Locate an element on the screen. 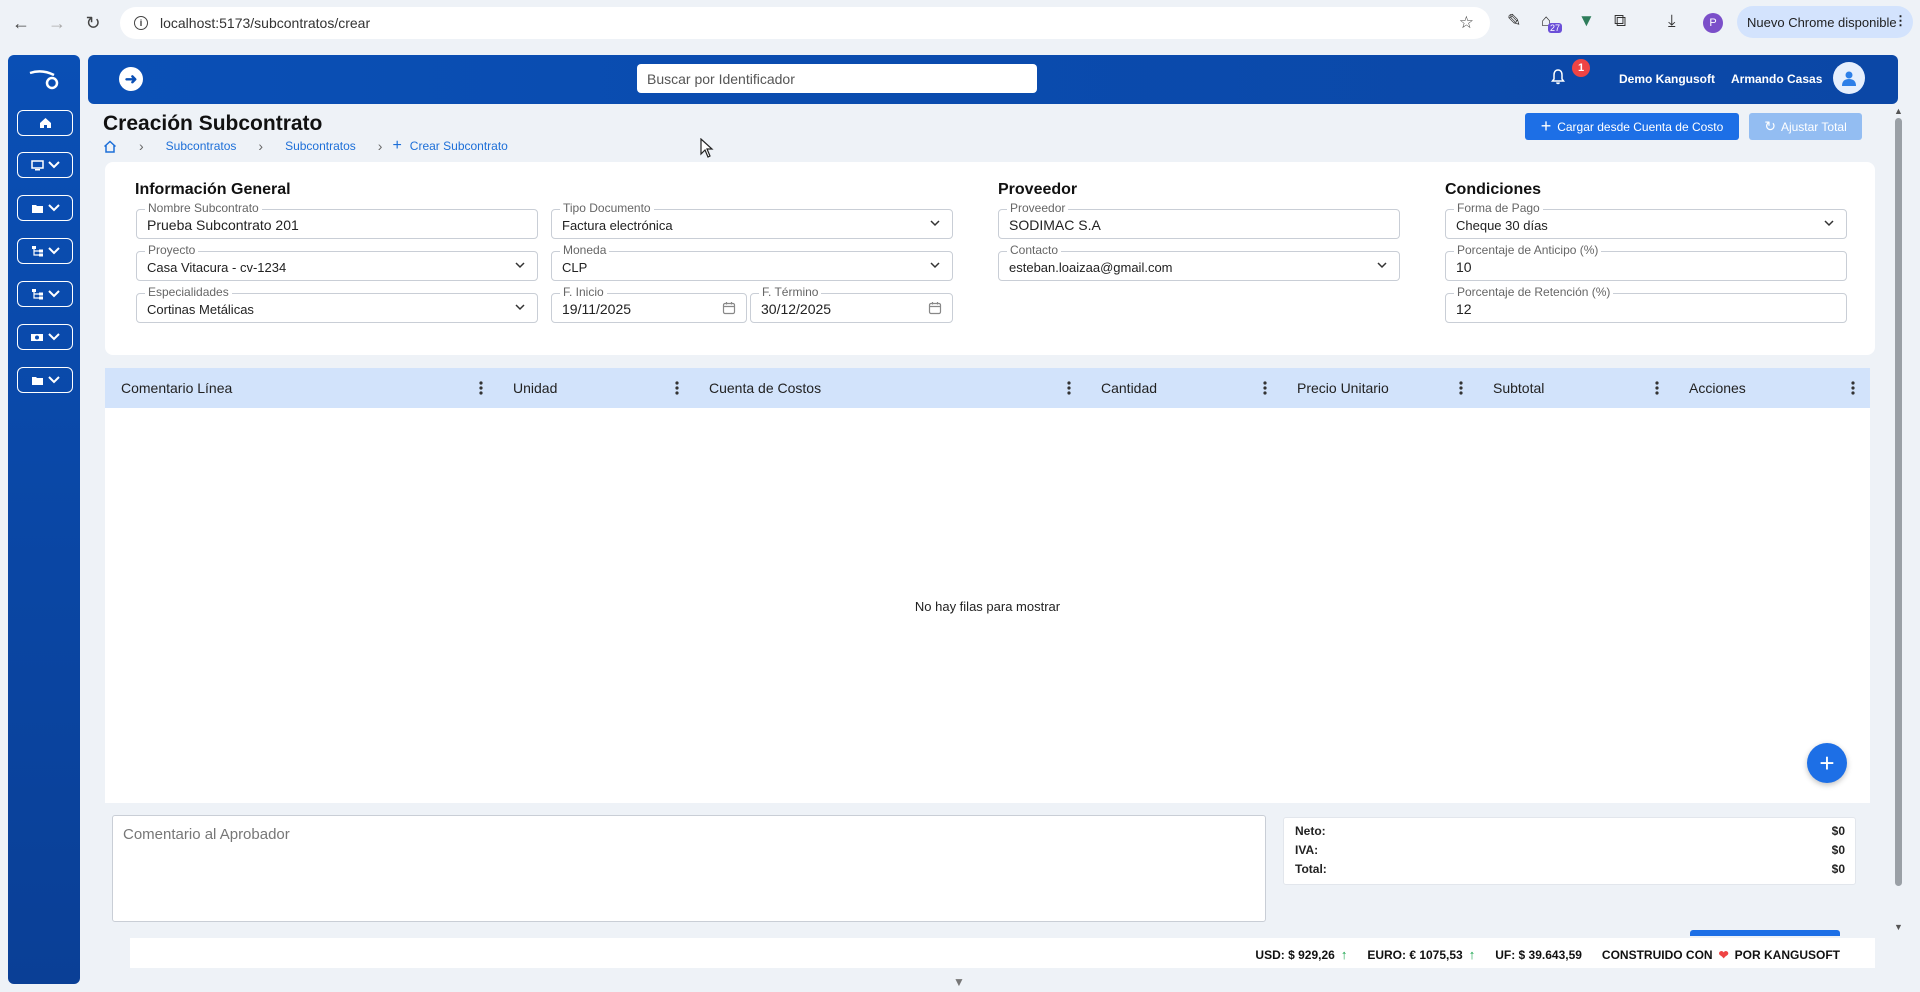 Image resolution: width=1920 pixels, height=992 pixels. sidebar-item-folder is located at coordinates (45, 208).